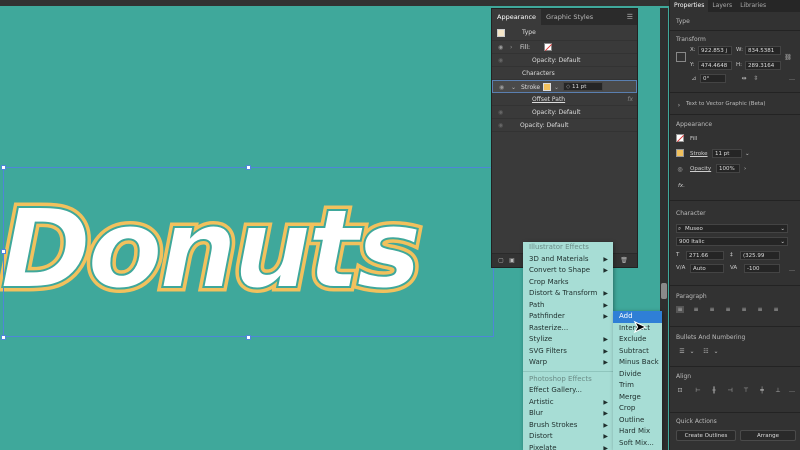 The height and width of the screenshot is (450, 800). Describe the element at coordinates (568, 260) in the screenshot. I see `menu-item: 3D and Materials ▶` at that location.